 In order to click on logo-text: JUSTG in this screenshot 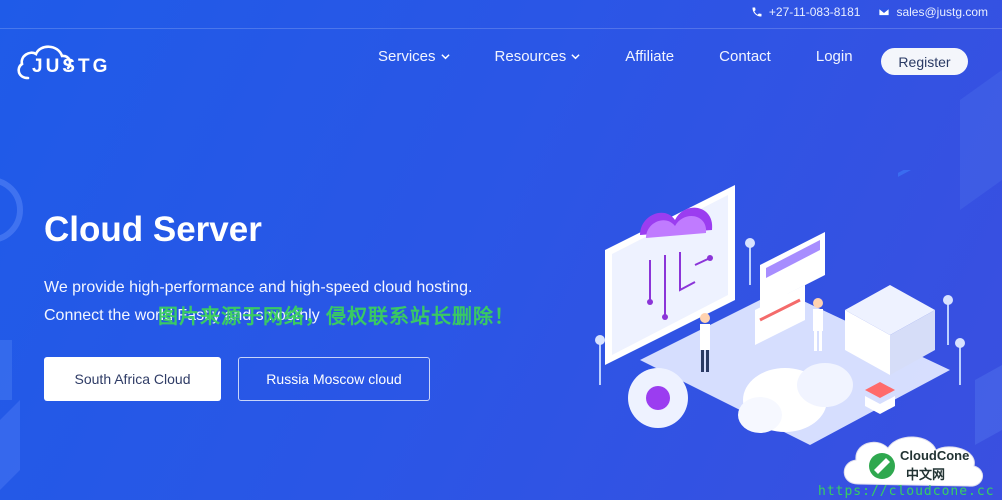, I will do `click(71, 66)`.